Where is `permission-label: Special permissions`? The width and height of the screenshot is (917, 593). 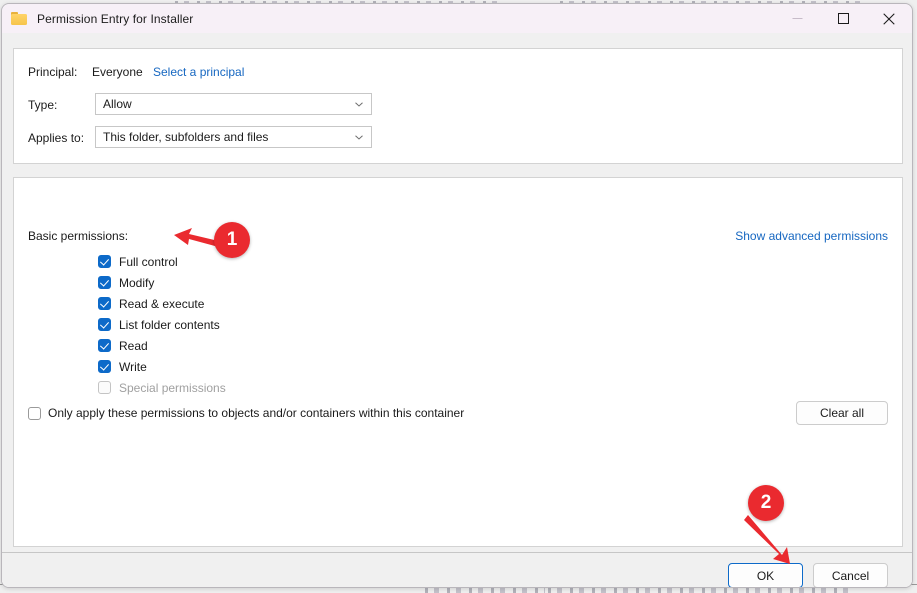
permission-label: Special permissions is located at coordinates (172, 387).